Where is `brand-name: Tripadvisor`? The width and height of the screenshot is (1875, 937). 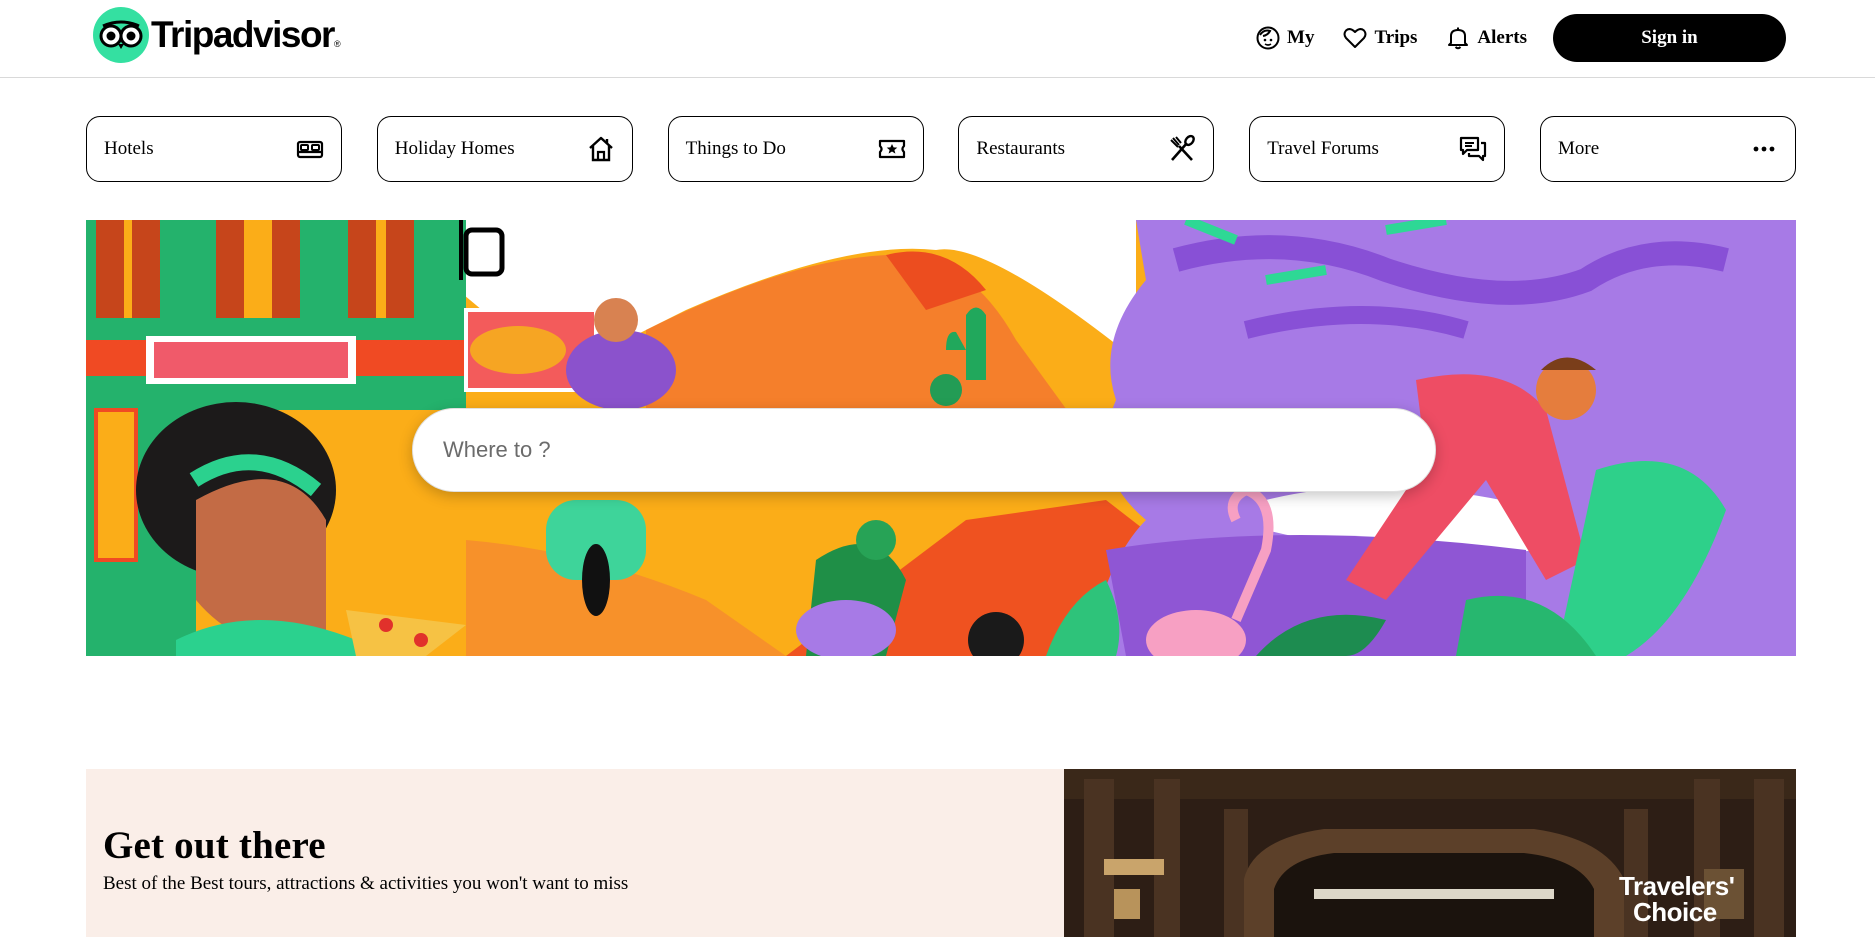
brand-name: Tripadvisor is located at coordinates (243, 34).